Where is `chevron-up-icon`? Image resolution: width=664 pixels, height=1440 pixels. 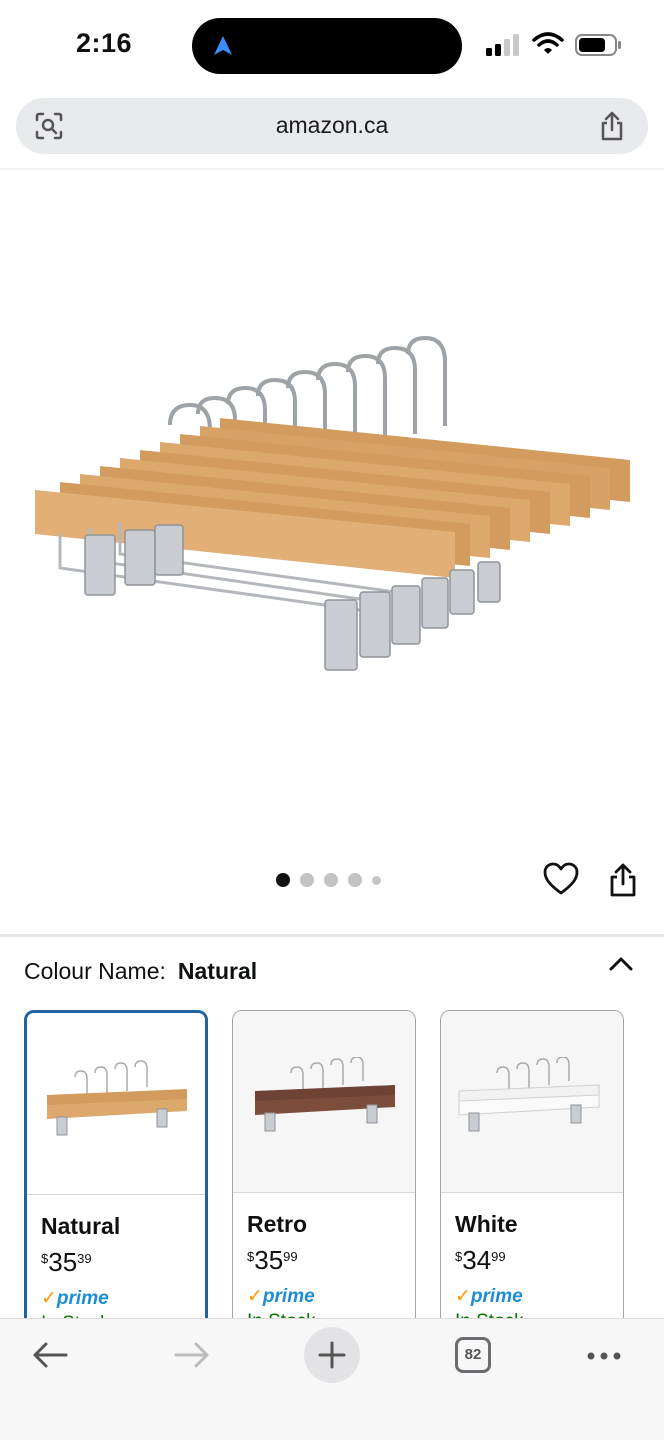 chevron-up-icon is located at coordinates (621, 964).